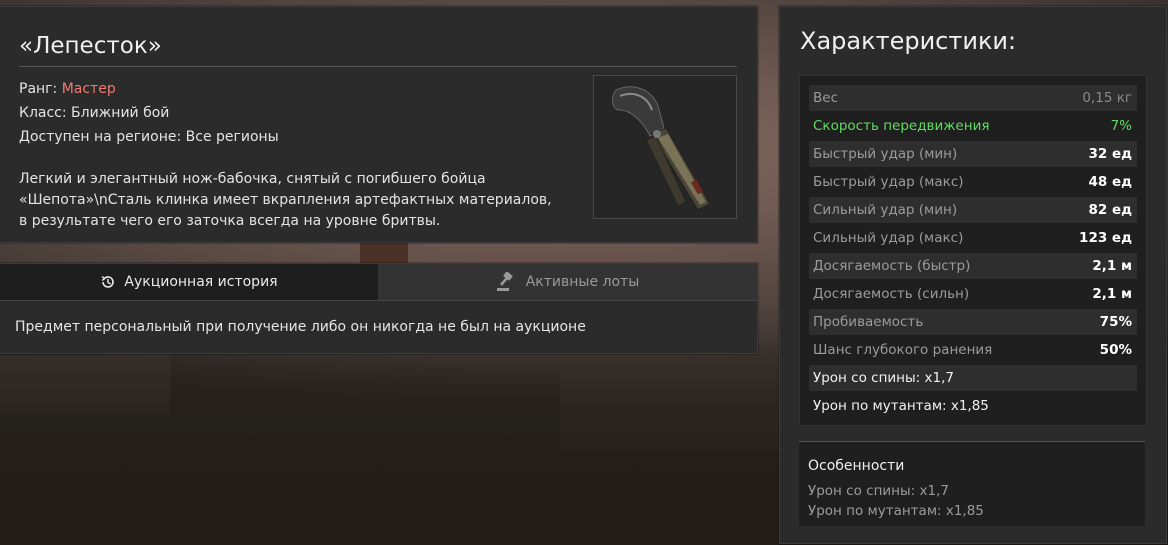 The image size is (1168, 545). Describe the element at coordinates (973, 210) in the screenshot. I see `stat-row-strong-min: Сильный удар (мин) 82 ед` at that location.